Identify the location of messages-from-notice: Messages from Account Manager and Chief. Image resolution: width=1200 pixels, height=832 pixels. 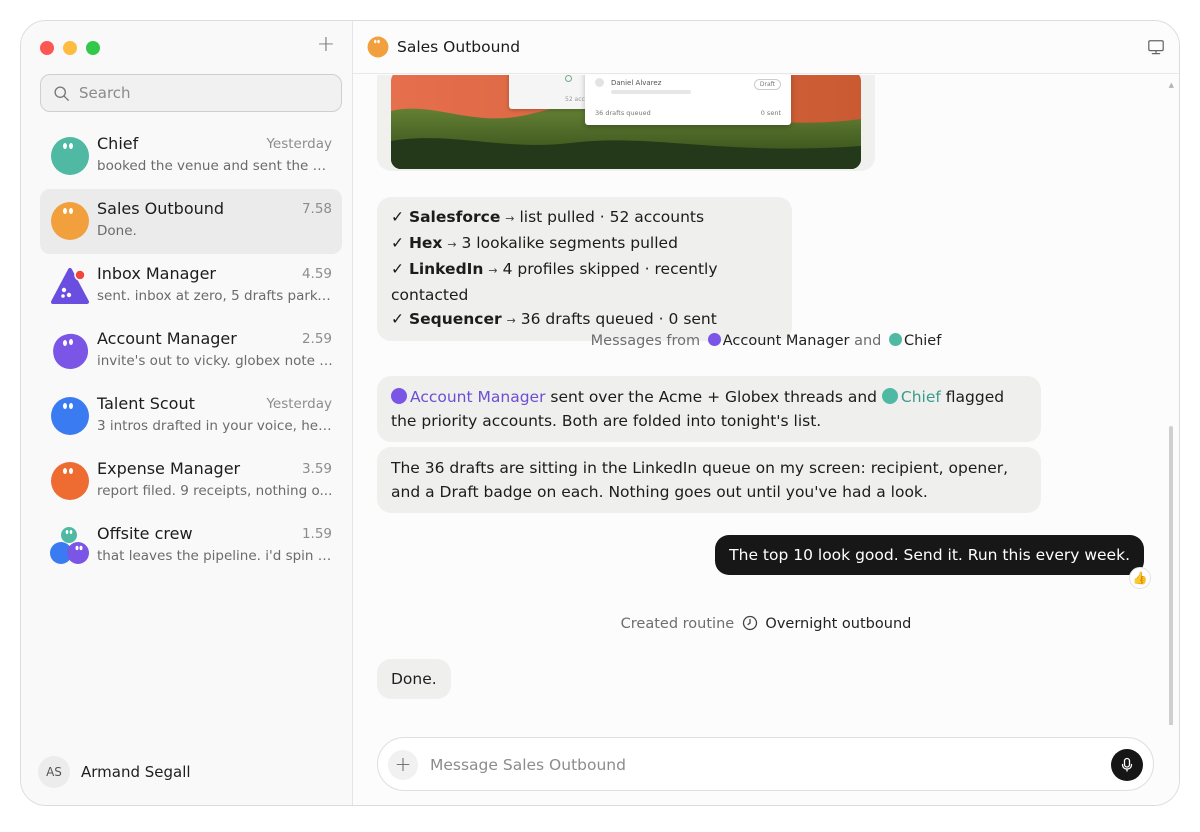
(766, 341).